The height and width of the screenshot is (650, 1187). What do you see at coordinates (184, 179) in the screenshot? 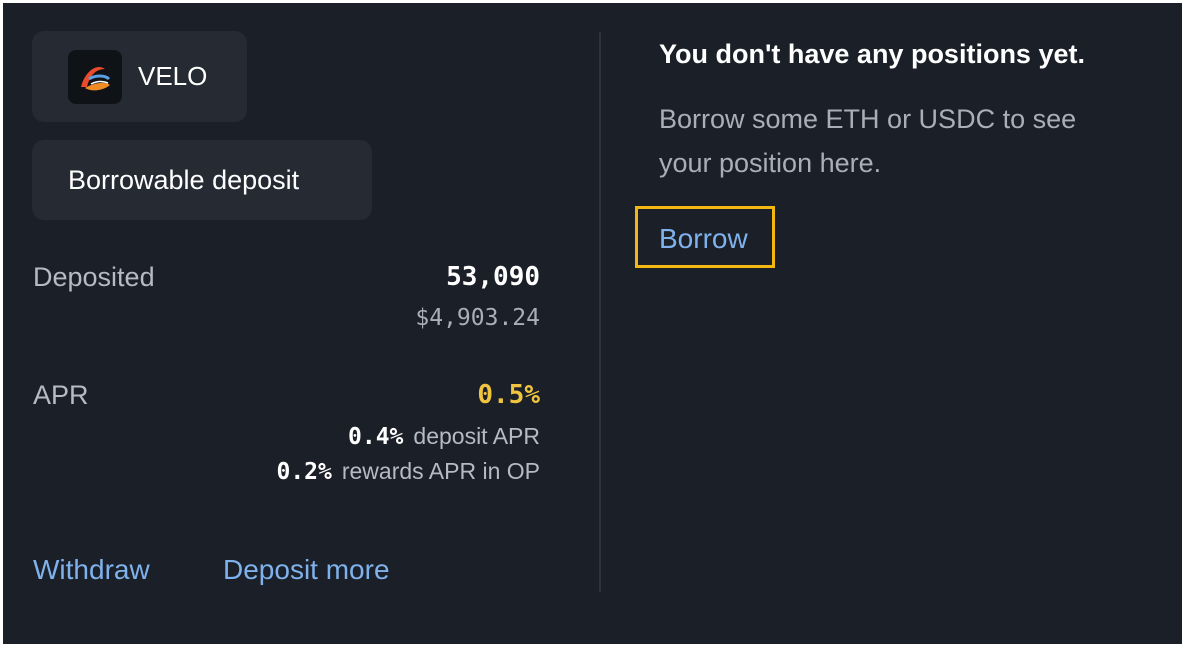
I see `deposit-type-label: Borrowable deposit` at bounding box center [184, 179].